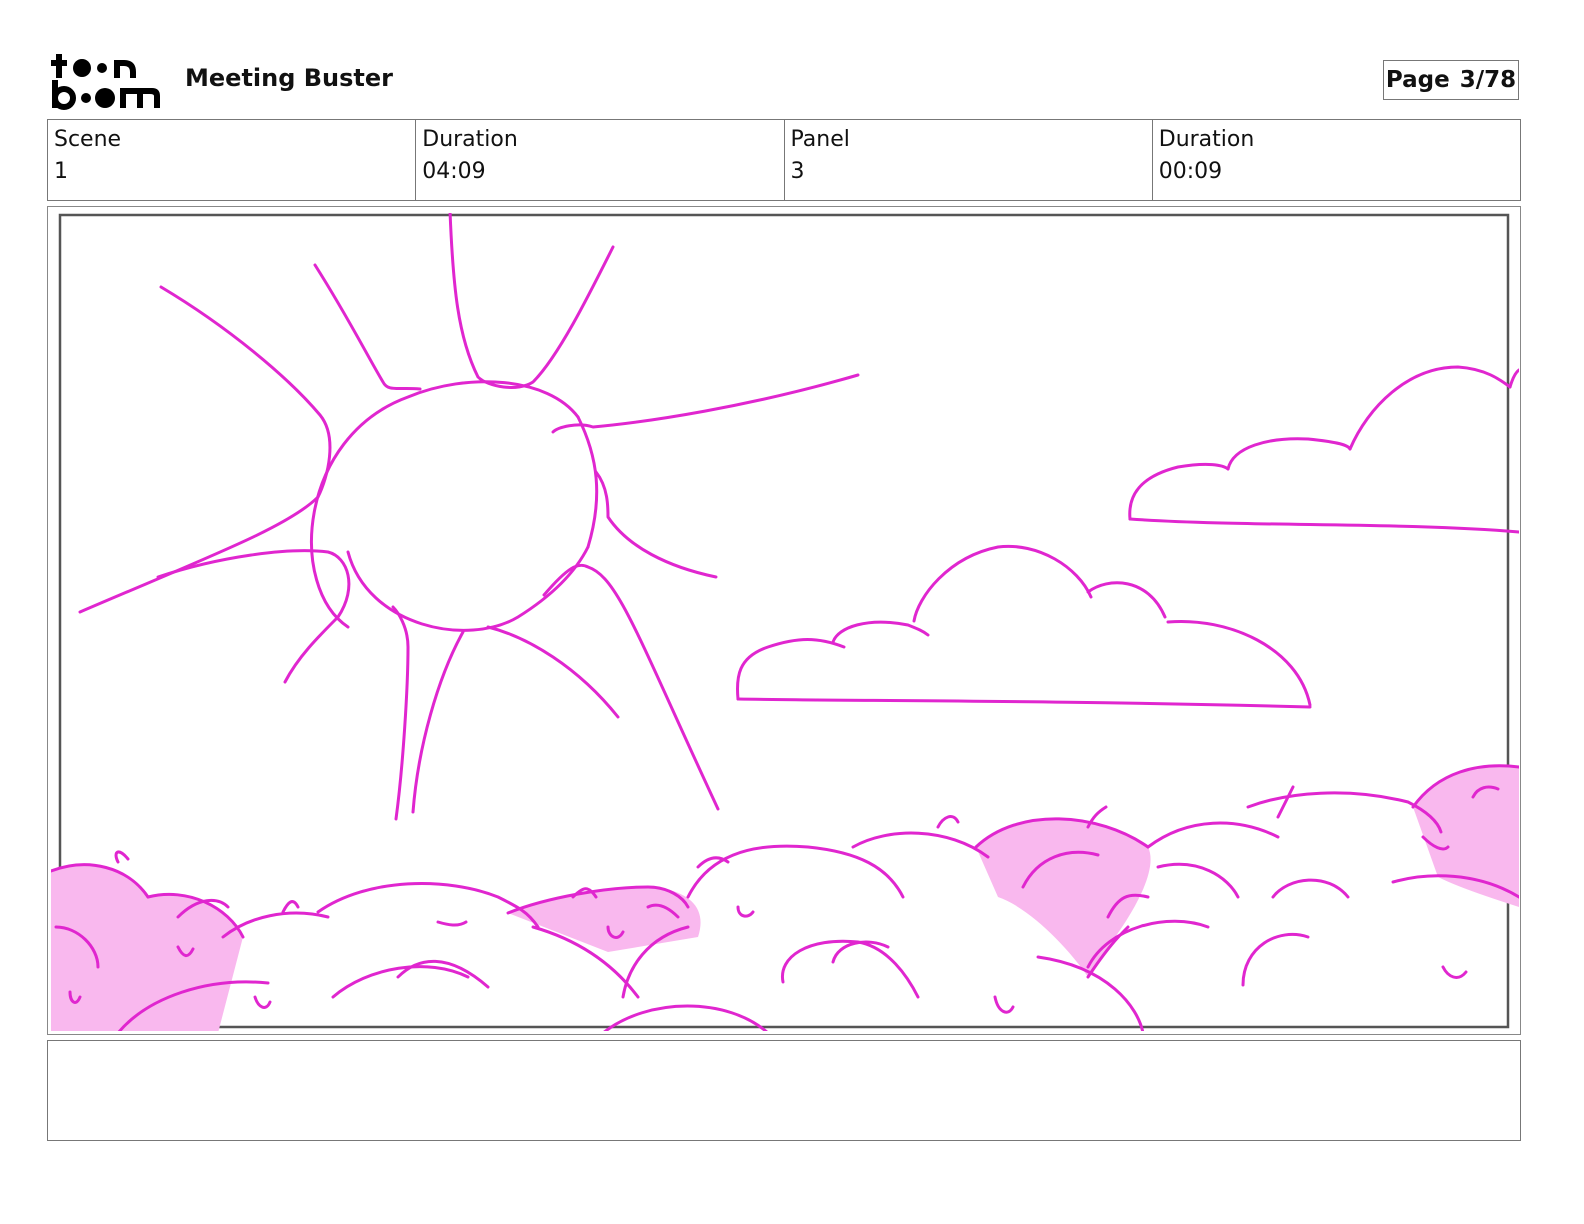 The height and width of the screenshot is (1224, 1584). What do you see at coordinates (797, 171) in the screenshot?
I see `panel-value: 3` at bounding box center [797, 171].